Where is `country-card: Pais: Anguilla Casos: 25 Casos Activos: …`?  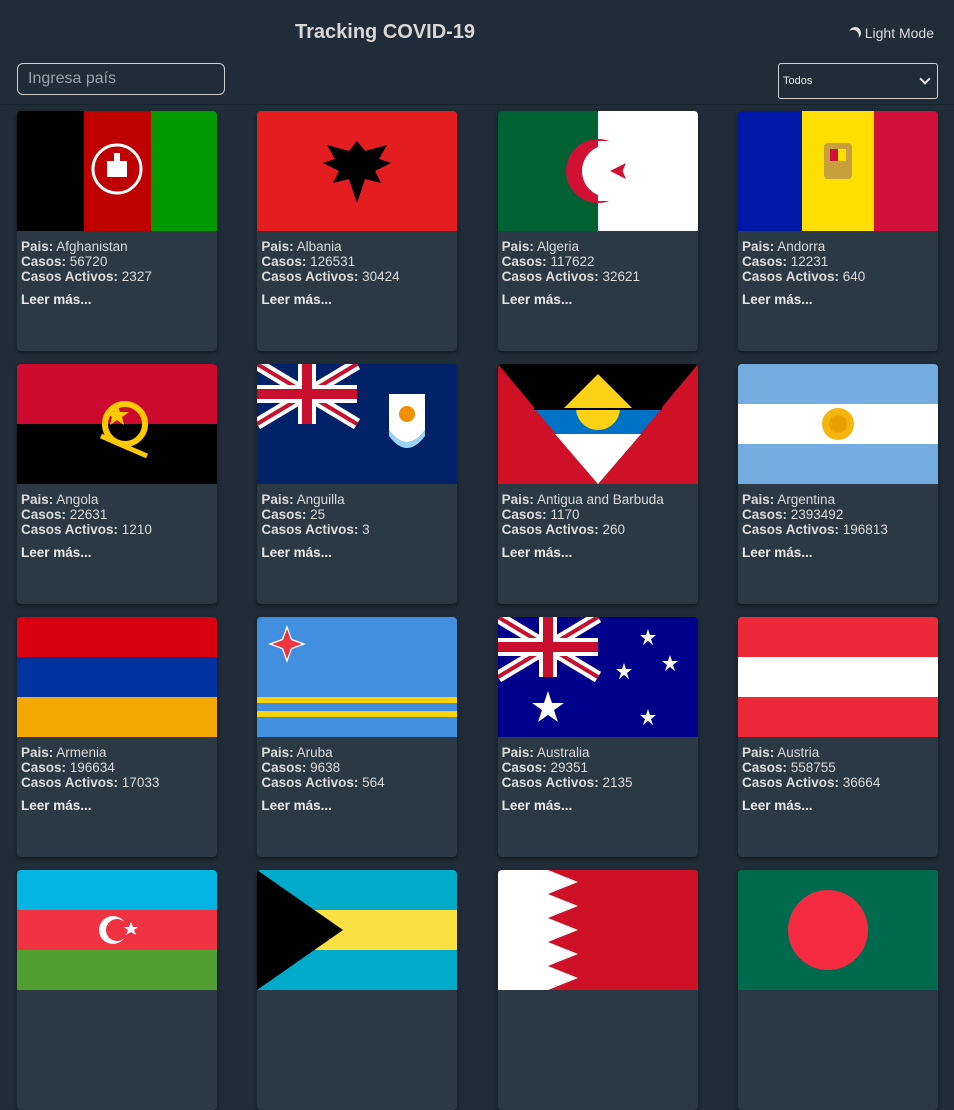 country-card: Pais: Anguilla Casos: 25 Casos Activos: … is located at coordinates (357, 484).